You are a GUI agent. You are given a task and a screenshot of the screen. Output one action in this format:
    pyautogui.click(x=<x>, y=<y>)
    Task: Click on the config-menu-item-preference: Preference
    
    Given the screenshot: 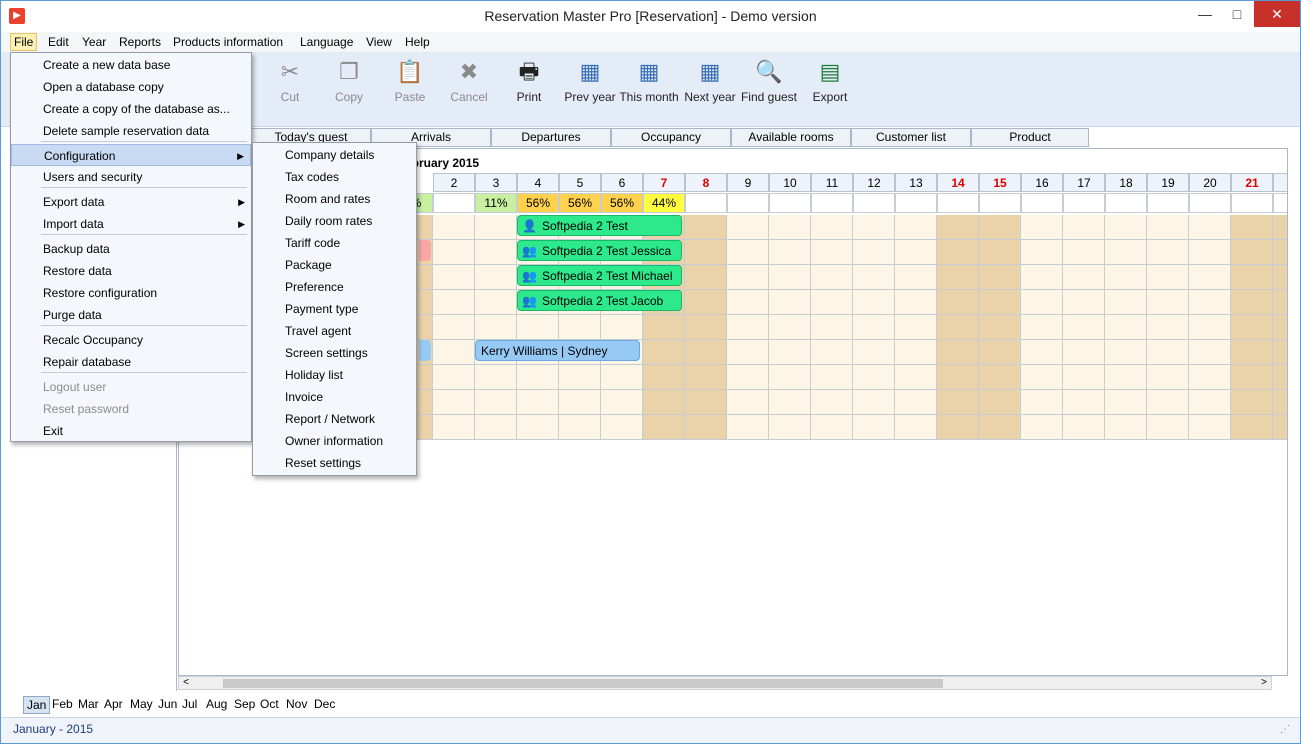 What is the action you would take?
    pyautogui.click(x=334, y=287)
    